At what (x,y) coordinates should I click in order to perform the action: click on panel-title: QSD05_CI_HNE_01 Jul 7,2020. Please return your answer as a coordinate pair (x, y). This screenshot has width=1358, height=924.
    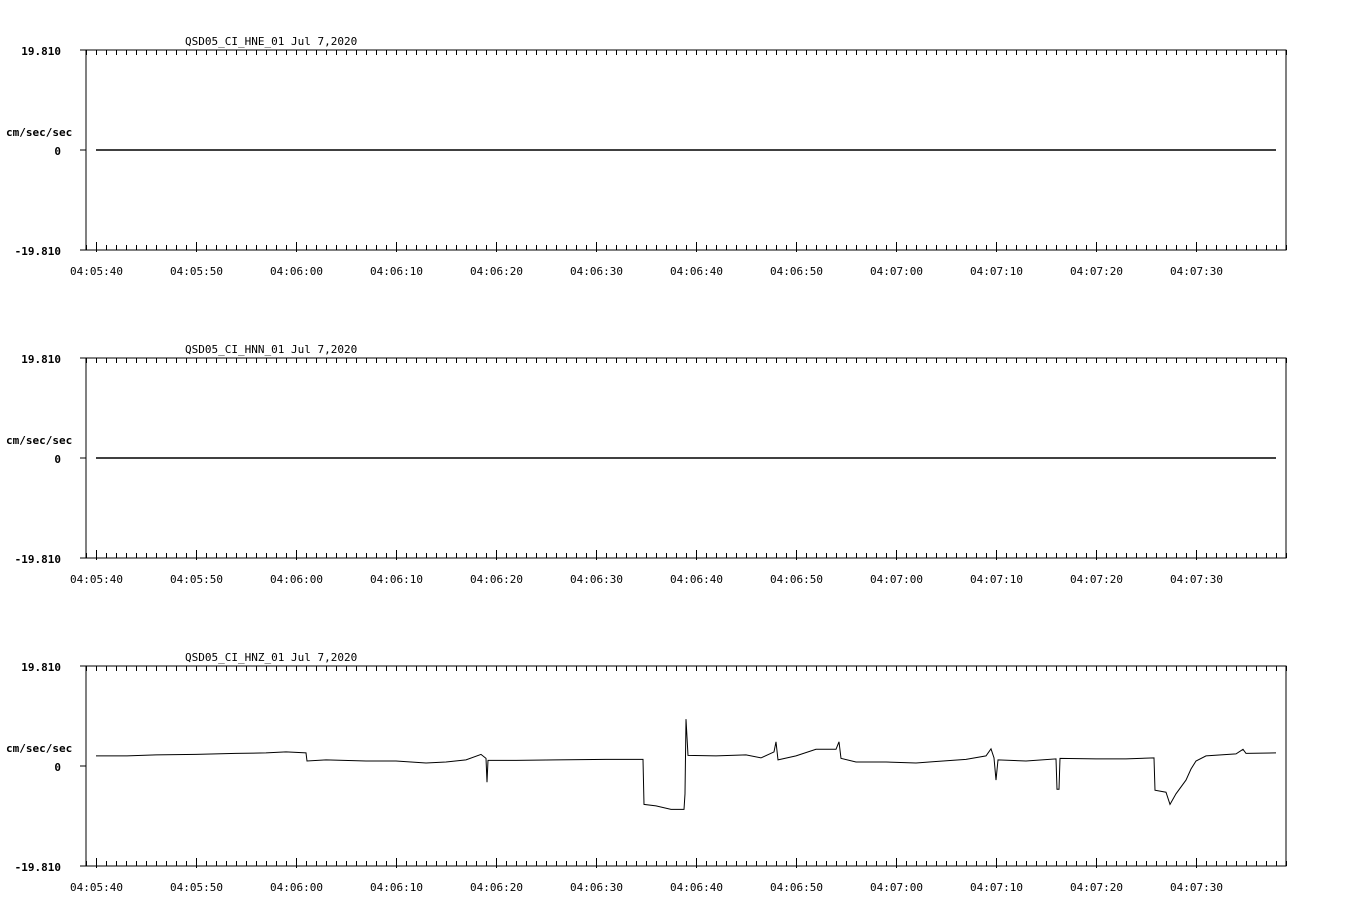
    Looking at the image, I should click on (271, 41).